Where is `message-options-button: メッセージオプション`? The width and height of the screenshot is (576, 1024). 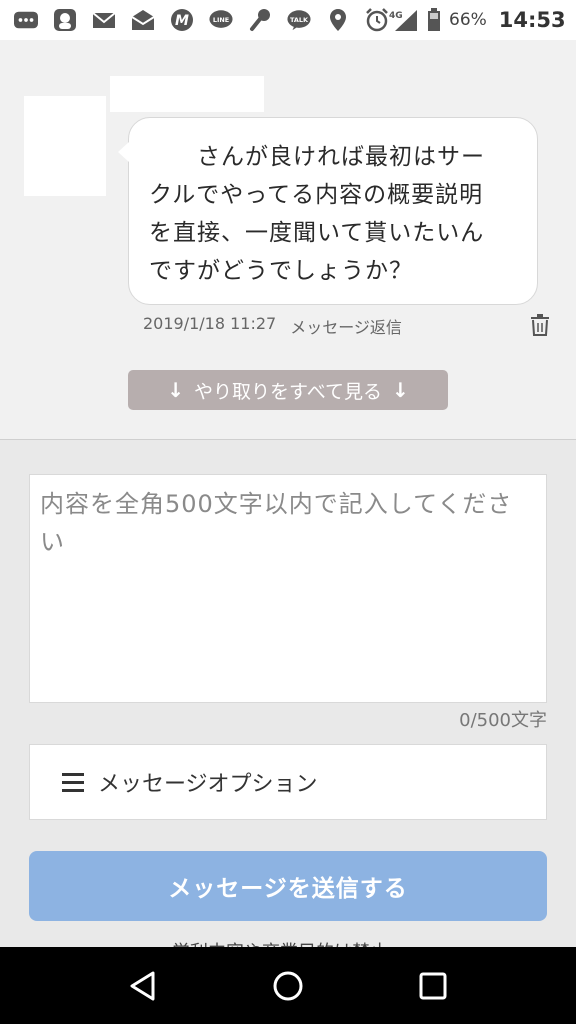 message-options-button: メッセージオプション is located at coordinates (288, 782).